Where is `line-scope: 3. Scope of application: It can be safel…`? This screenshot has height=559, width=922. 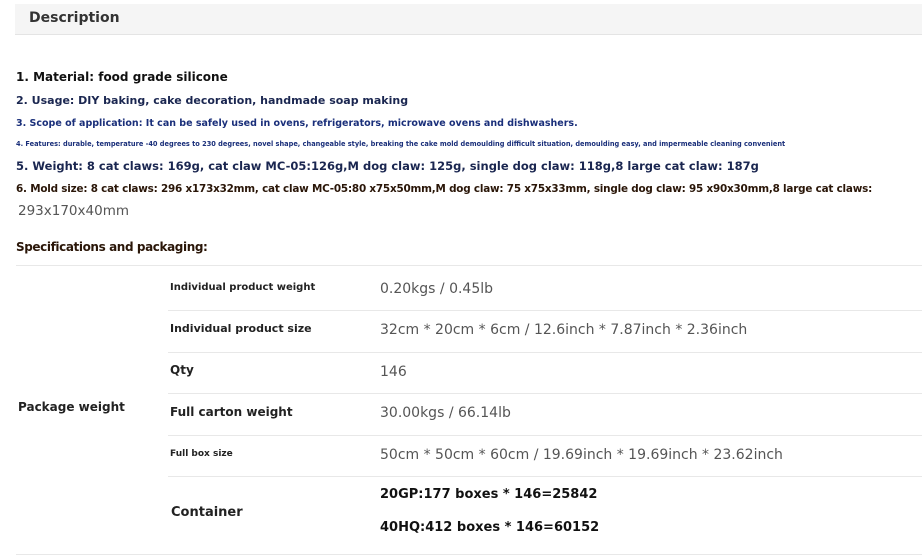
line-scope: 3. Scope of application: It can be safel… is located at coordinates (297, 123).